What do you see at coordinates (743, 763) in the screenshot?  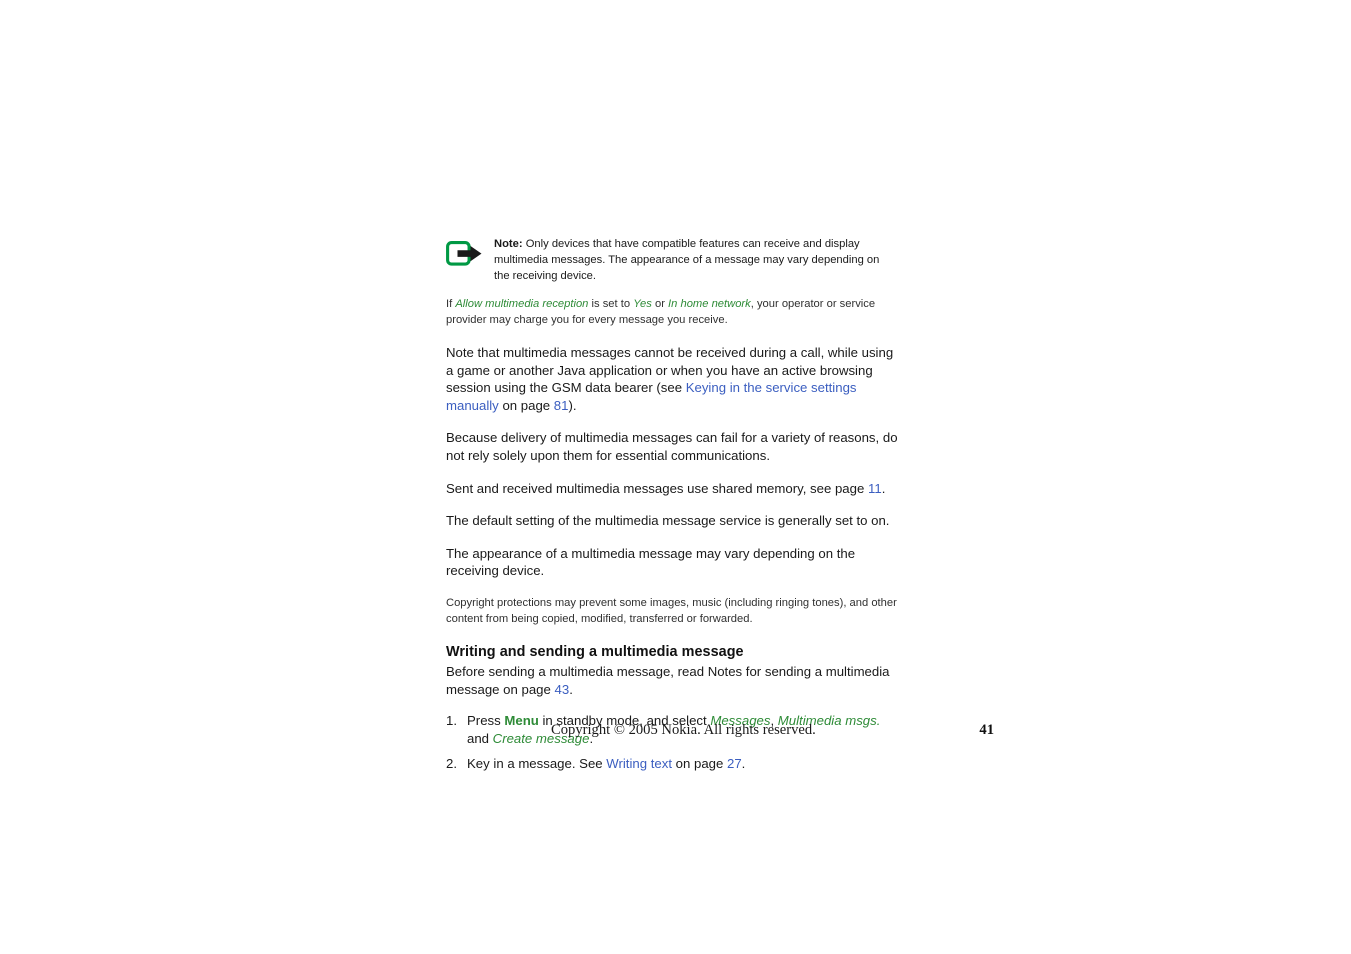 I see `step2-tail: .` at bounding box center [743, 763].